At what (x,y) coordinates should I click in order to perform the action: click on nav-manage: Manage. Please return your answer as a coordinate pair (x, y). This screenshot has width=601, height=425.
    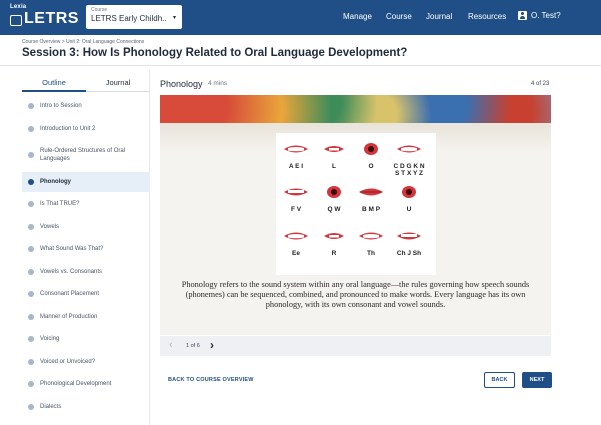
    Looking at the image, I should click on (357, 16).